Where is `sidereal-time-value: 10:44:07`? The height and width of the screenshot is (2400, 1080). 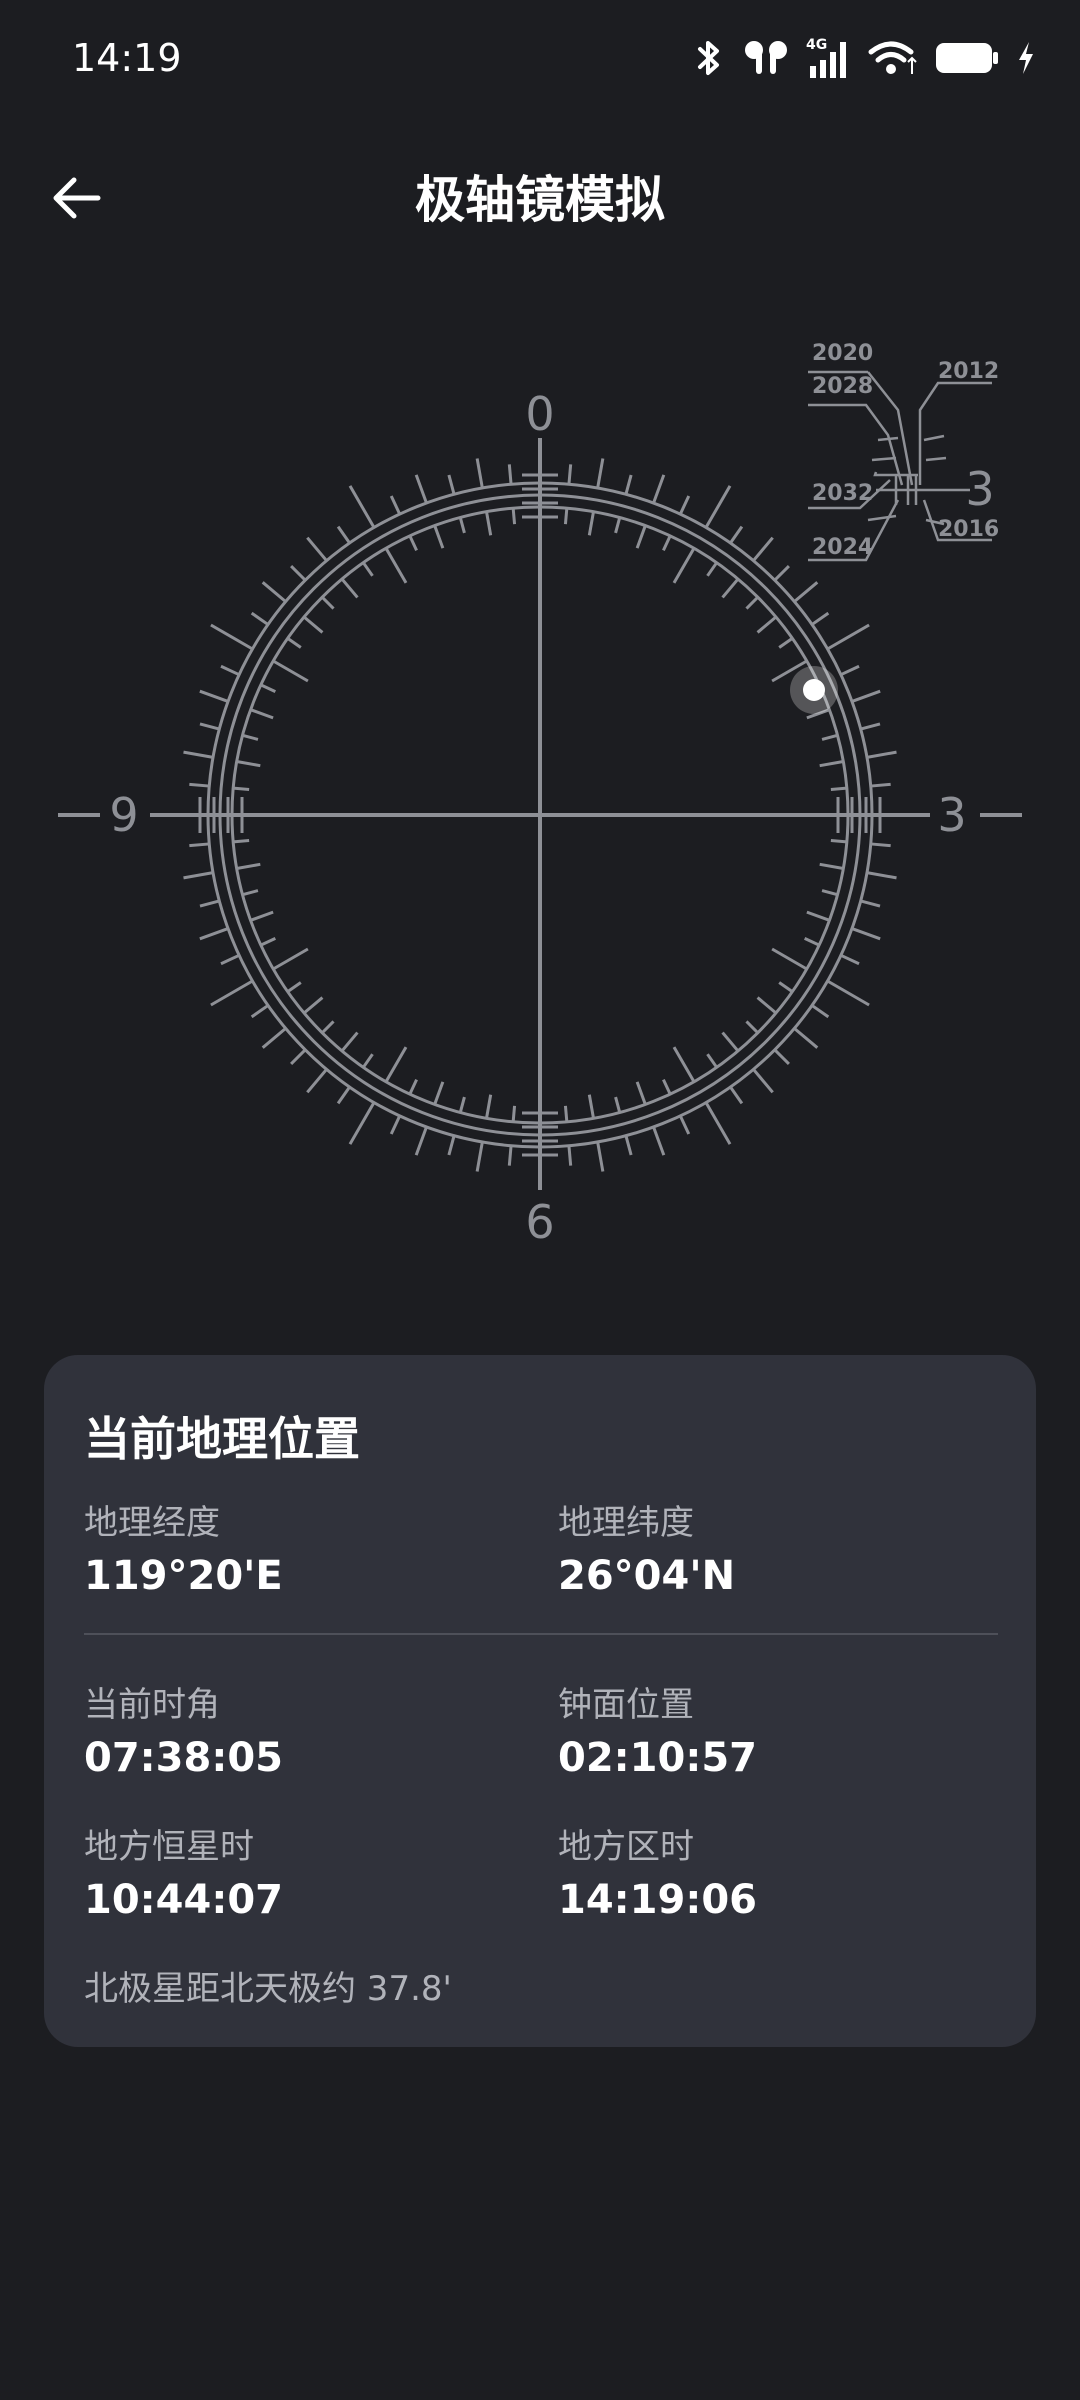 sidereal-time-value: 10:44:07 is located at coordinates (183, 1900).